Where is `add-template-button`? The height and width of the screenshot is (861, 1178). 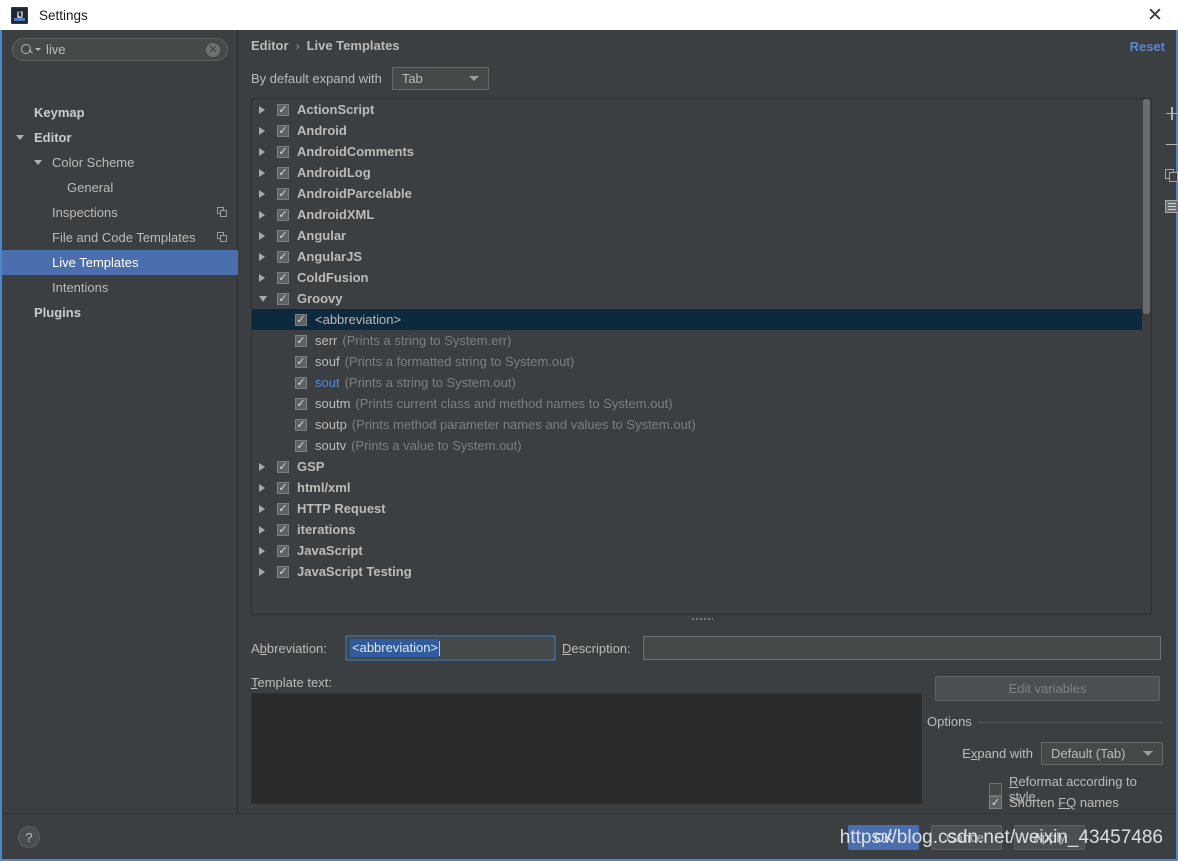
add-template-button is located at coordinates (1167, 113).